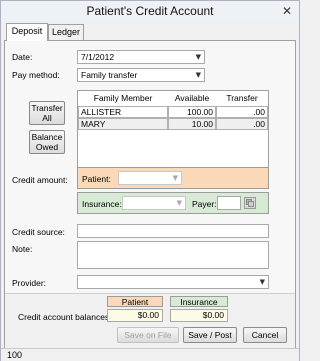 This screenshot has height=361, width=320. Describe the element at coordinates (29, 283) in the screenshot. I see `provider-label: Provider:` at that location.